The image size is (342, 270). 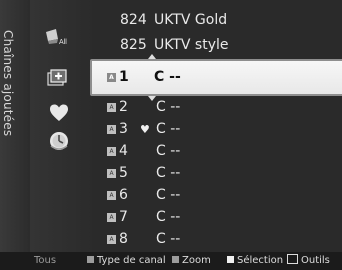 I want to click on scheduled-icon, so click(x=59, y=141).